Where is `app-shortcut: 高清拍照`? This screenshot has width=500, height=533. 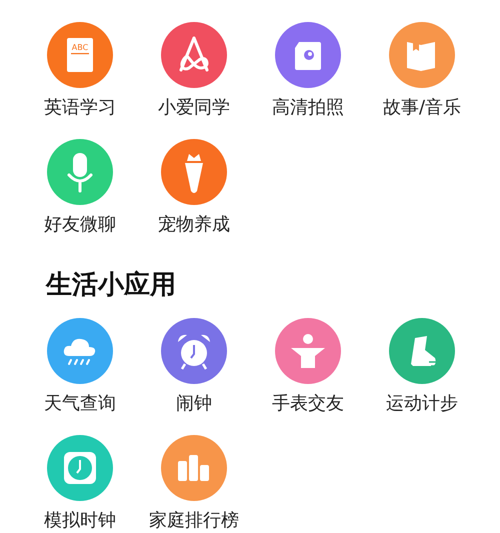 app-shortcut: 高清拍照 is located at coordinates (308, 70).